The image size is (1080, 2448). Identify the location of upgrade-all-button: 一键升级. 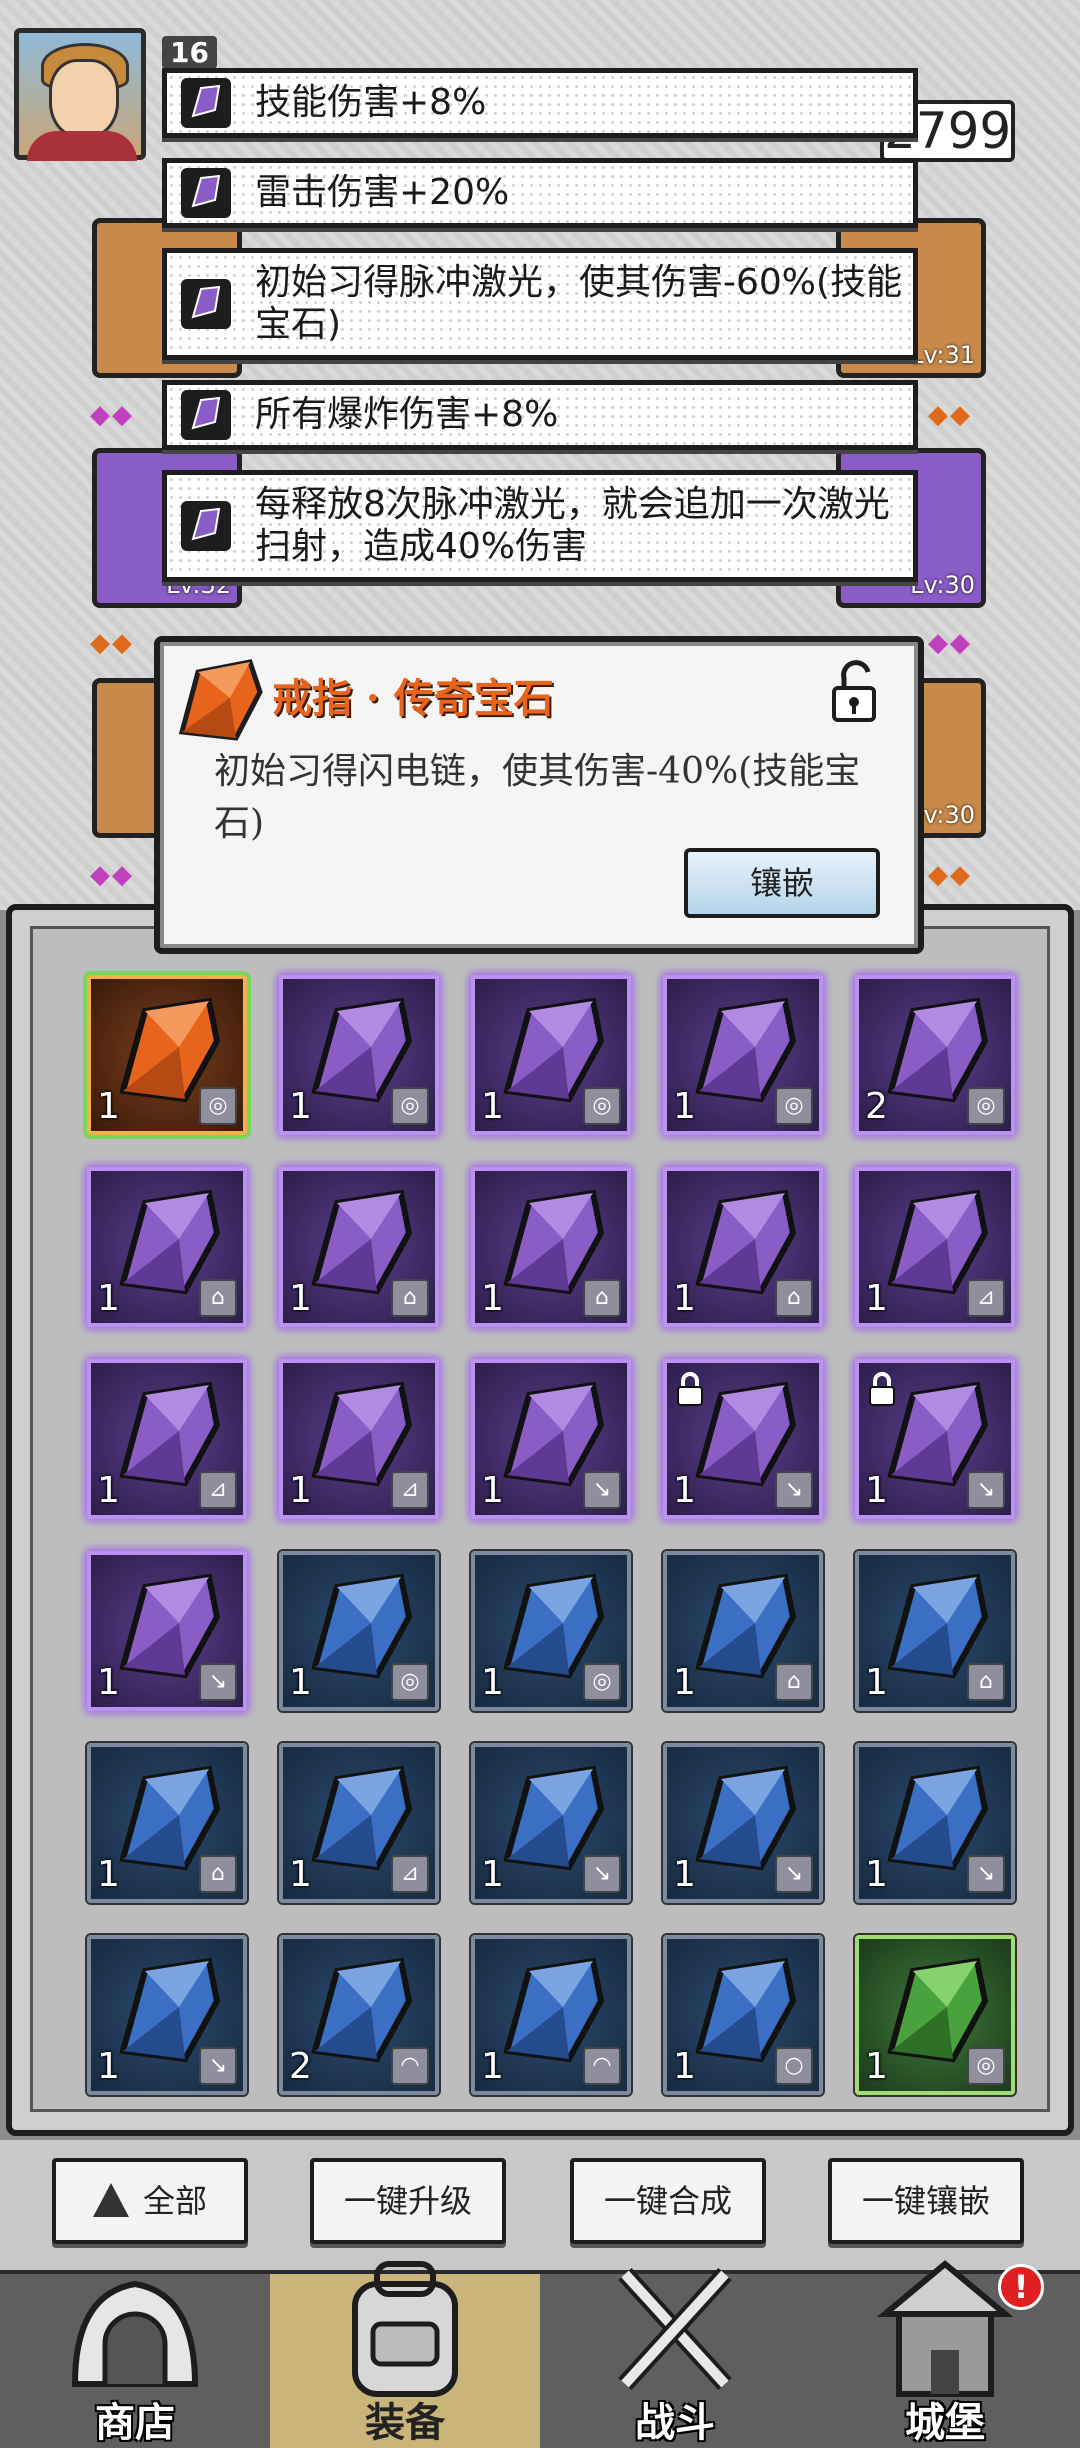
(408, 2201).